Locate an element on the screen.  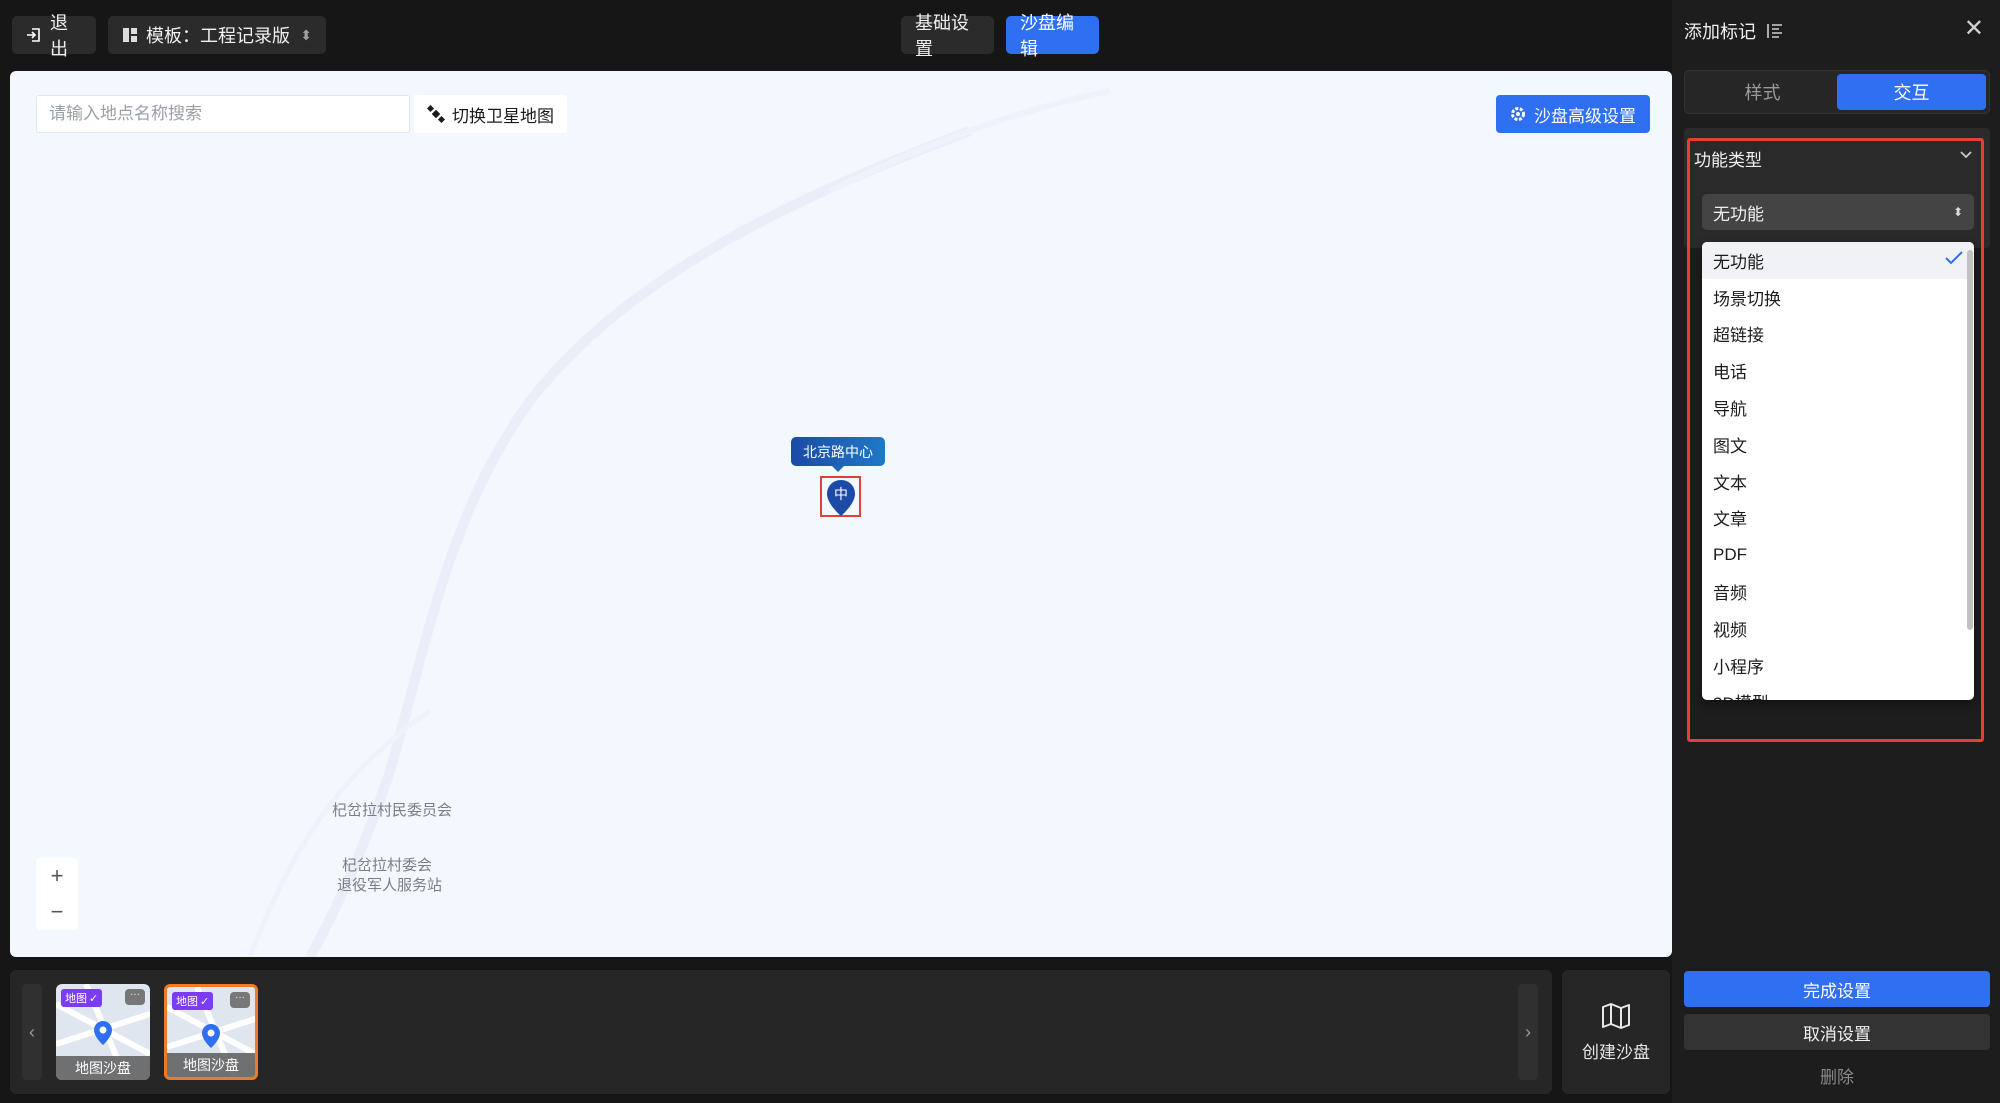
template-selector: 模板：工程记录版 ⬍ is located at coordinates (217, 35).